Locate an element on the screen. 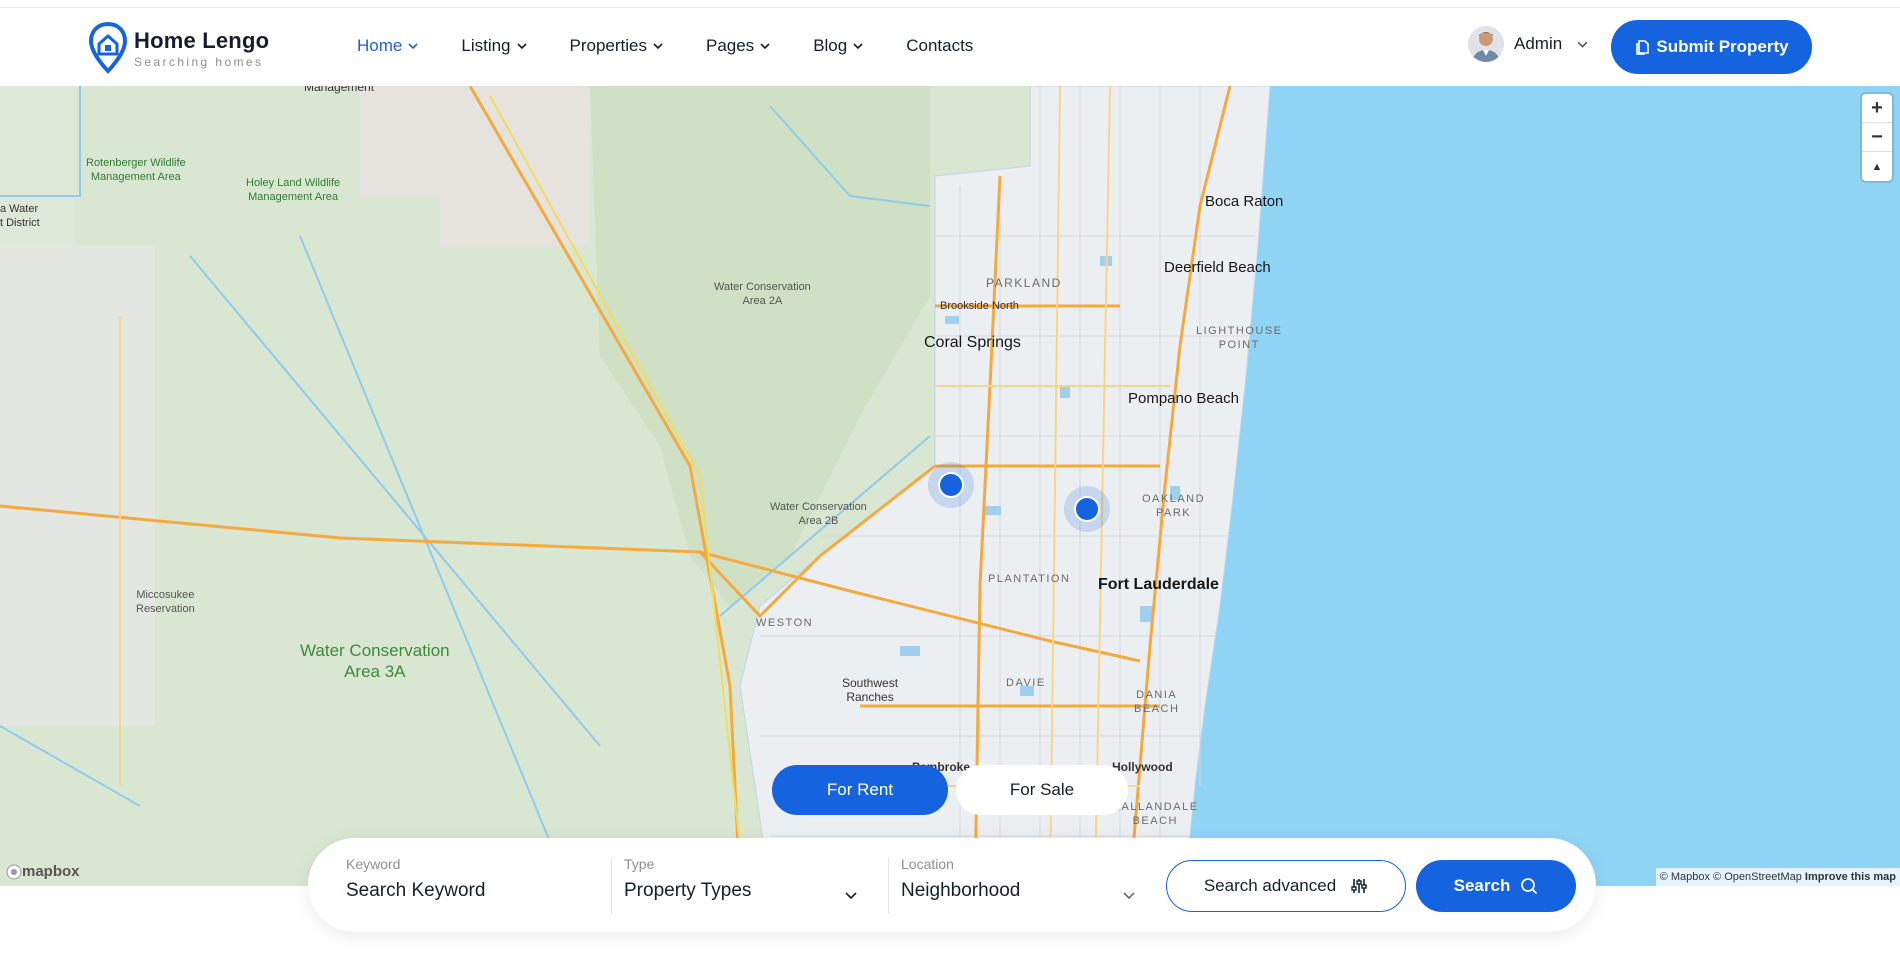  logo-name: Home Lengo is located at coordinates (202, 40).